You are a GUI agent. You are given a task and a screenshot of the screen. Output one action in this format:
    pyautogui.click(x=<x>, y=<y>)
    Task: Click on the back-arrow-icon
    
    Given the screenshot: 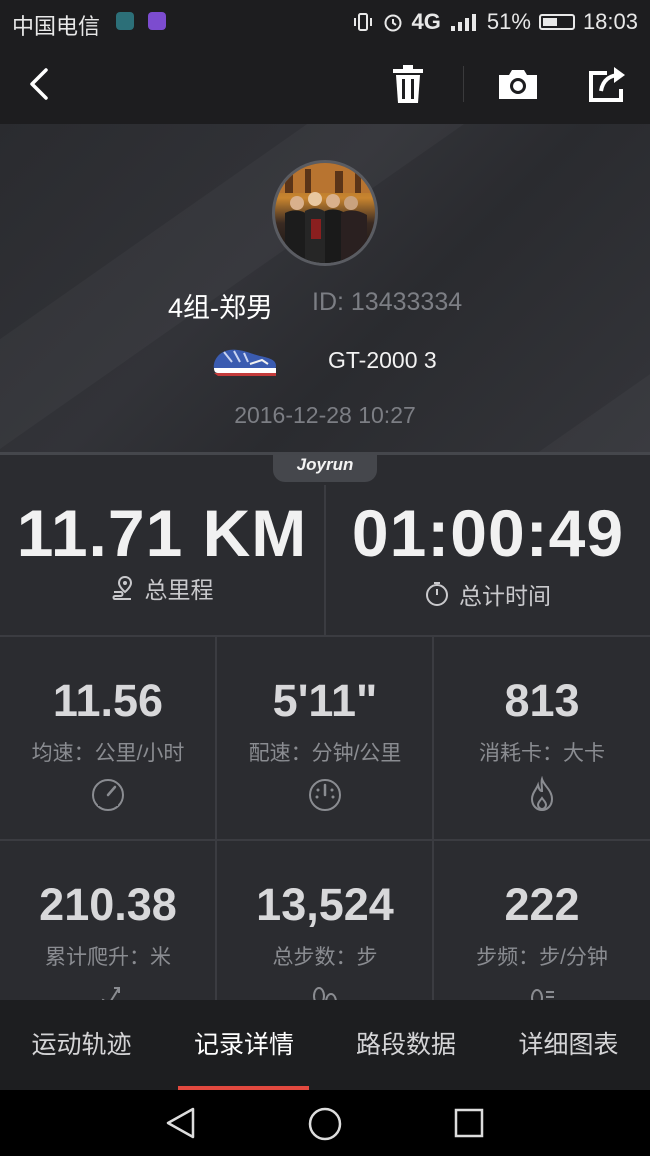 What is the action you would take?
    pyautogui.click(x=39, y=84)
    